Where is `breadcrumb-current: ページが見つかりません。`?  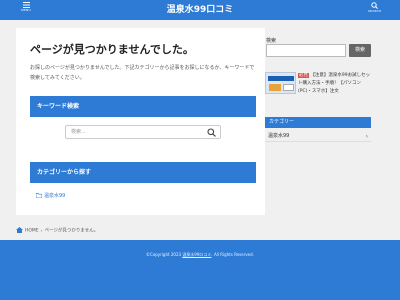 breadcrumb-current: ページが見つかりません。 is located at coordinates (71, 231).